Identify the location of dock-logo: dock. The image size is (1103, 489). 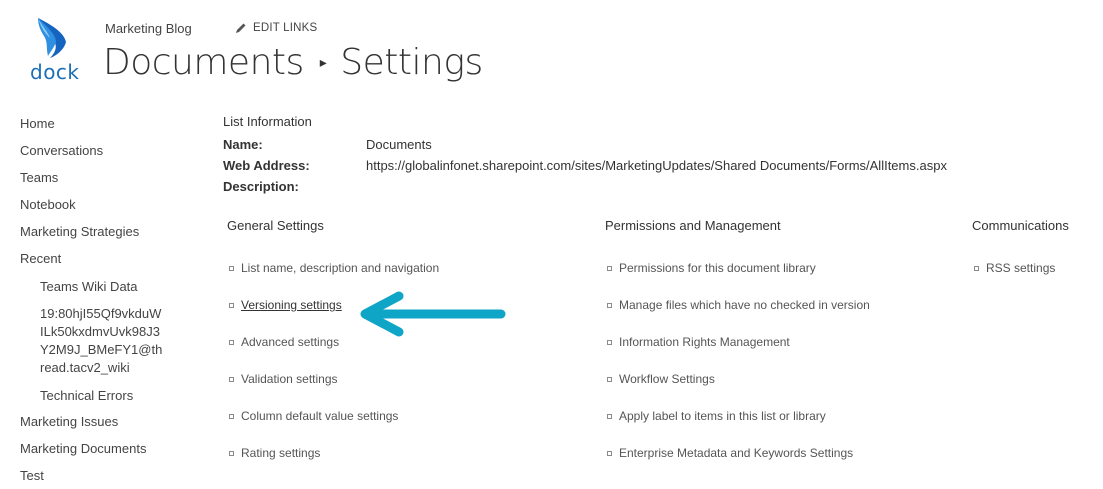
(54, 50).